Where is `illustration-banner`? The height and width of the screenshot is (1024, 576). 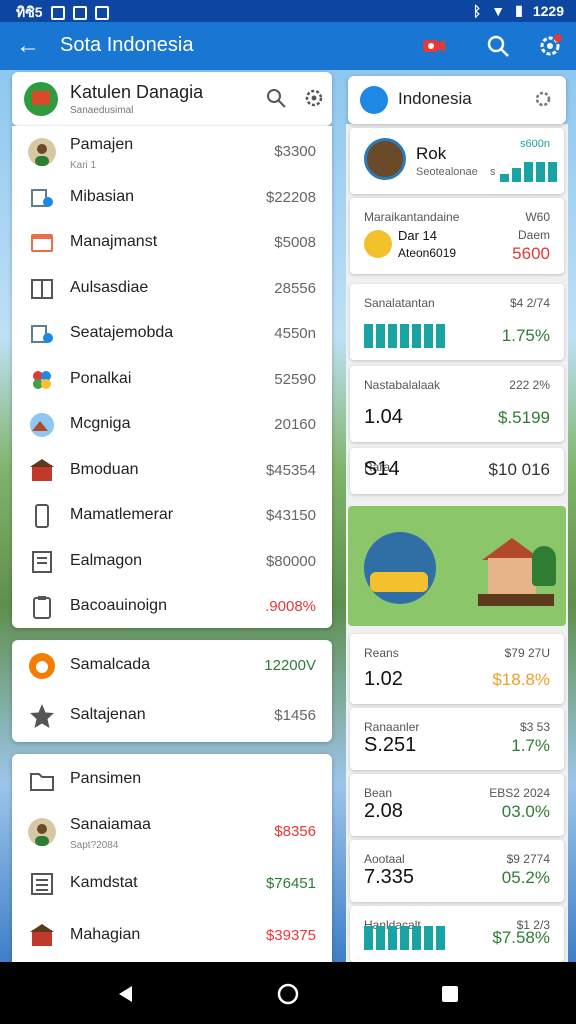 illustration-banner is located at coordinates (457, 566).